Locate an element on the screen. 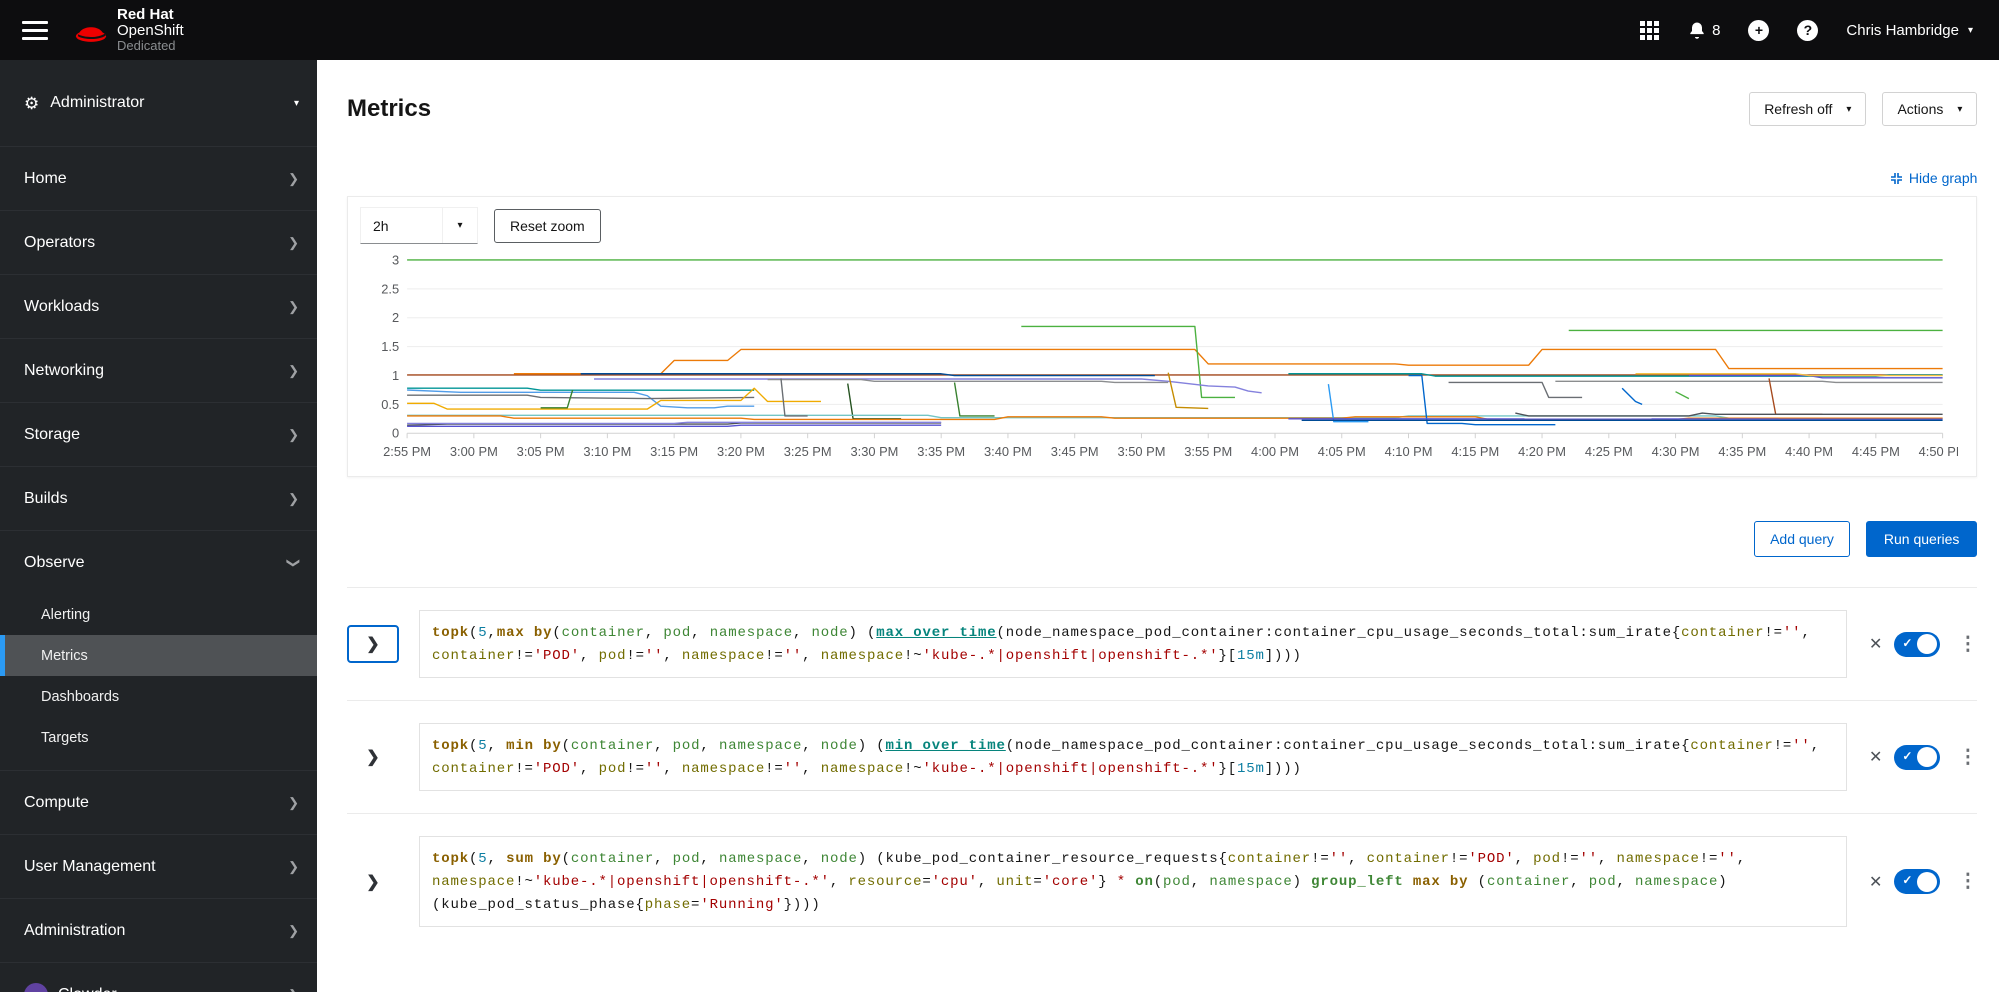 This screenshot has width=1999, height=992. sidebar-item-label: Compute is located at coordinates (56, 802).